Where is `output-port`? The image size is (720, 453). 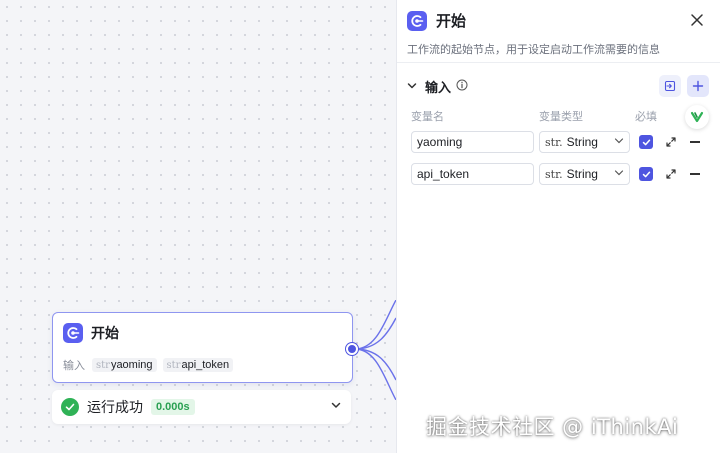
output-port is located at coordinates (352, 349).